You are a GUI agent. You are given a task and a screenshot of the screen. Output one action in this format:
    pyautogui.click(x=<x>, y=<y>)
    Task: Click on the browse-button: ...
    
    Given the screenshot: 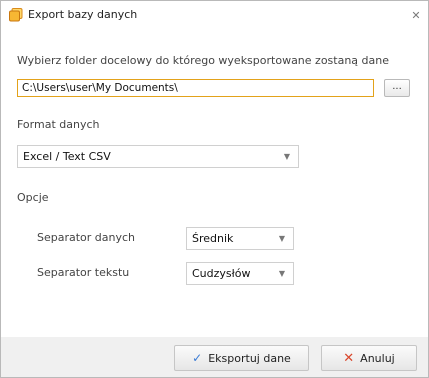 What is the action you would take?
    pyautogui.click(x=397, y=88)
    